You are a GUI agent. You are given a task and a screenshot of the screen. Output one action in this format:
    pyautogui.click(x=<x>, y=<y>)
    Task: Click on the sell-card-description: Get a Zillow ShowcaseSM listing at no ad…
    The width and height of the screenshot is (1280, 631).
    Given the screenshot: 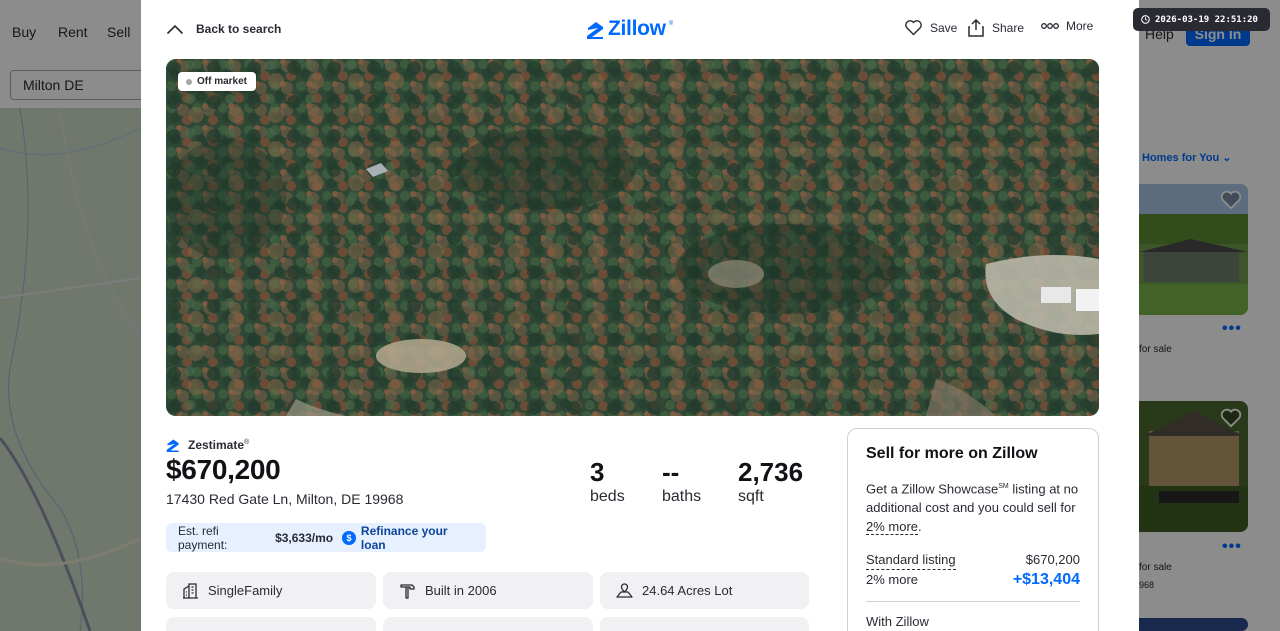 What is the action you would take?
    pyautogui.click(x=972, y=508)
    